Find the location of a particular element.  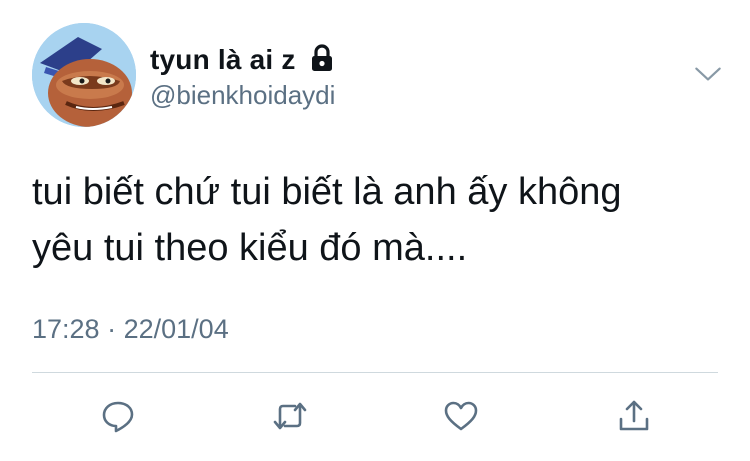

heart-icon is located at coordinates (461, 416).